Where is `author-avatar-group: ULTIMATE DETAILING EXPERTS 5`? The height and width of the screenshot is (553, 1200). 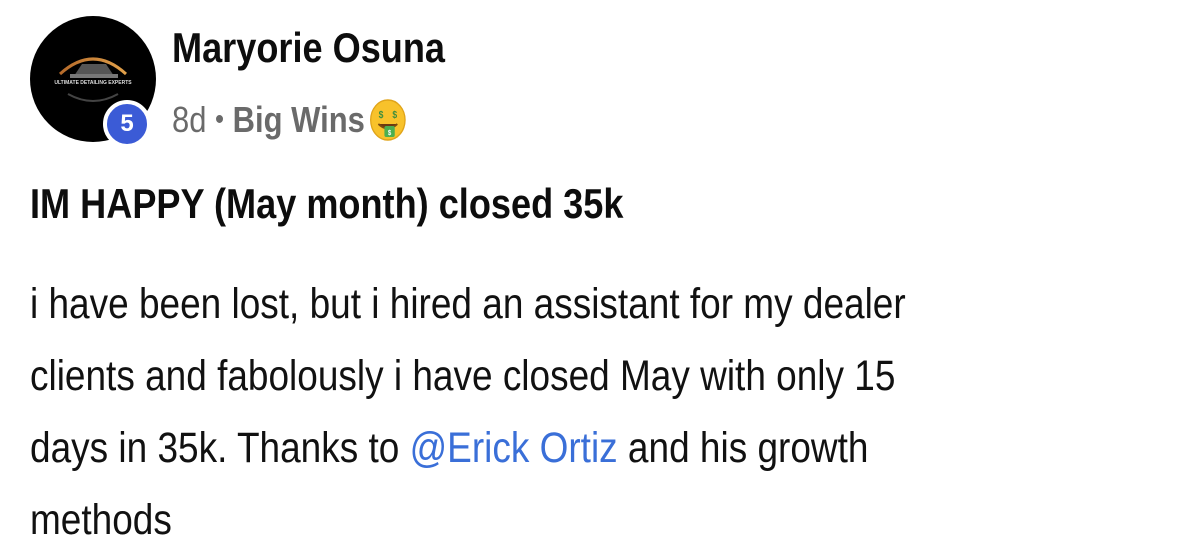 author-avatar-group: ULTIMATE DETAILING EXPERTS 5 is located at coordinates (95, 83).